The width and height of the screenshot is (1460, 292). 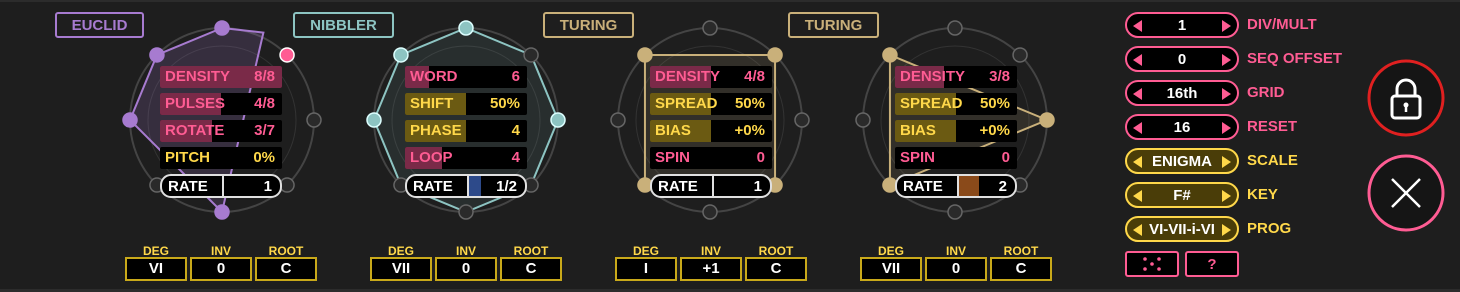 What do you see at coordinates (956, 77) in the screenshot?
I see `param-density: DENSITY 3/8` at bounding box center [956, 77].